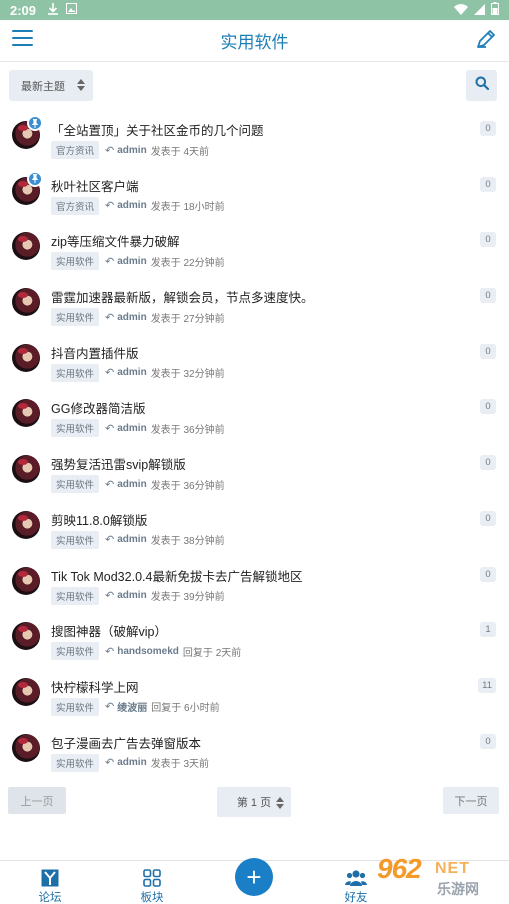 This screenshot has width=509, height=904. I want to click on compose-icon, so click(486, 41).